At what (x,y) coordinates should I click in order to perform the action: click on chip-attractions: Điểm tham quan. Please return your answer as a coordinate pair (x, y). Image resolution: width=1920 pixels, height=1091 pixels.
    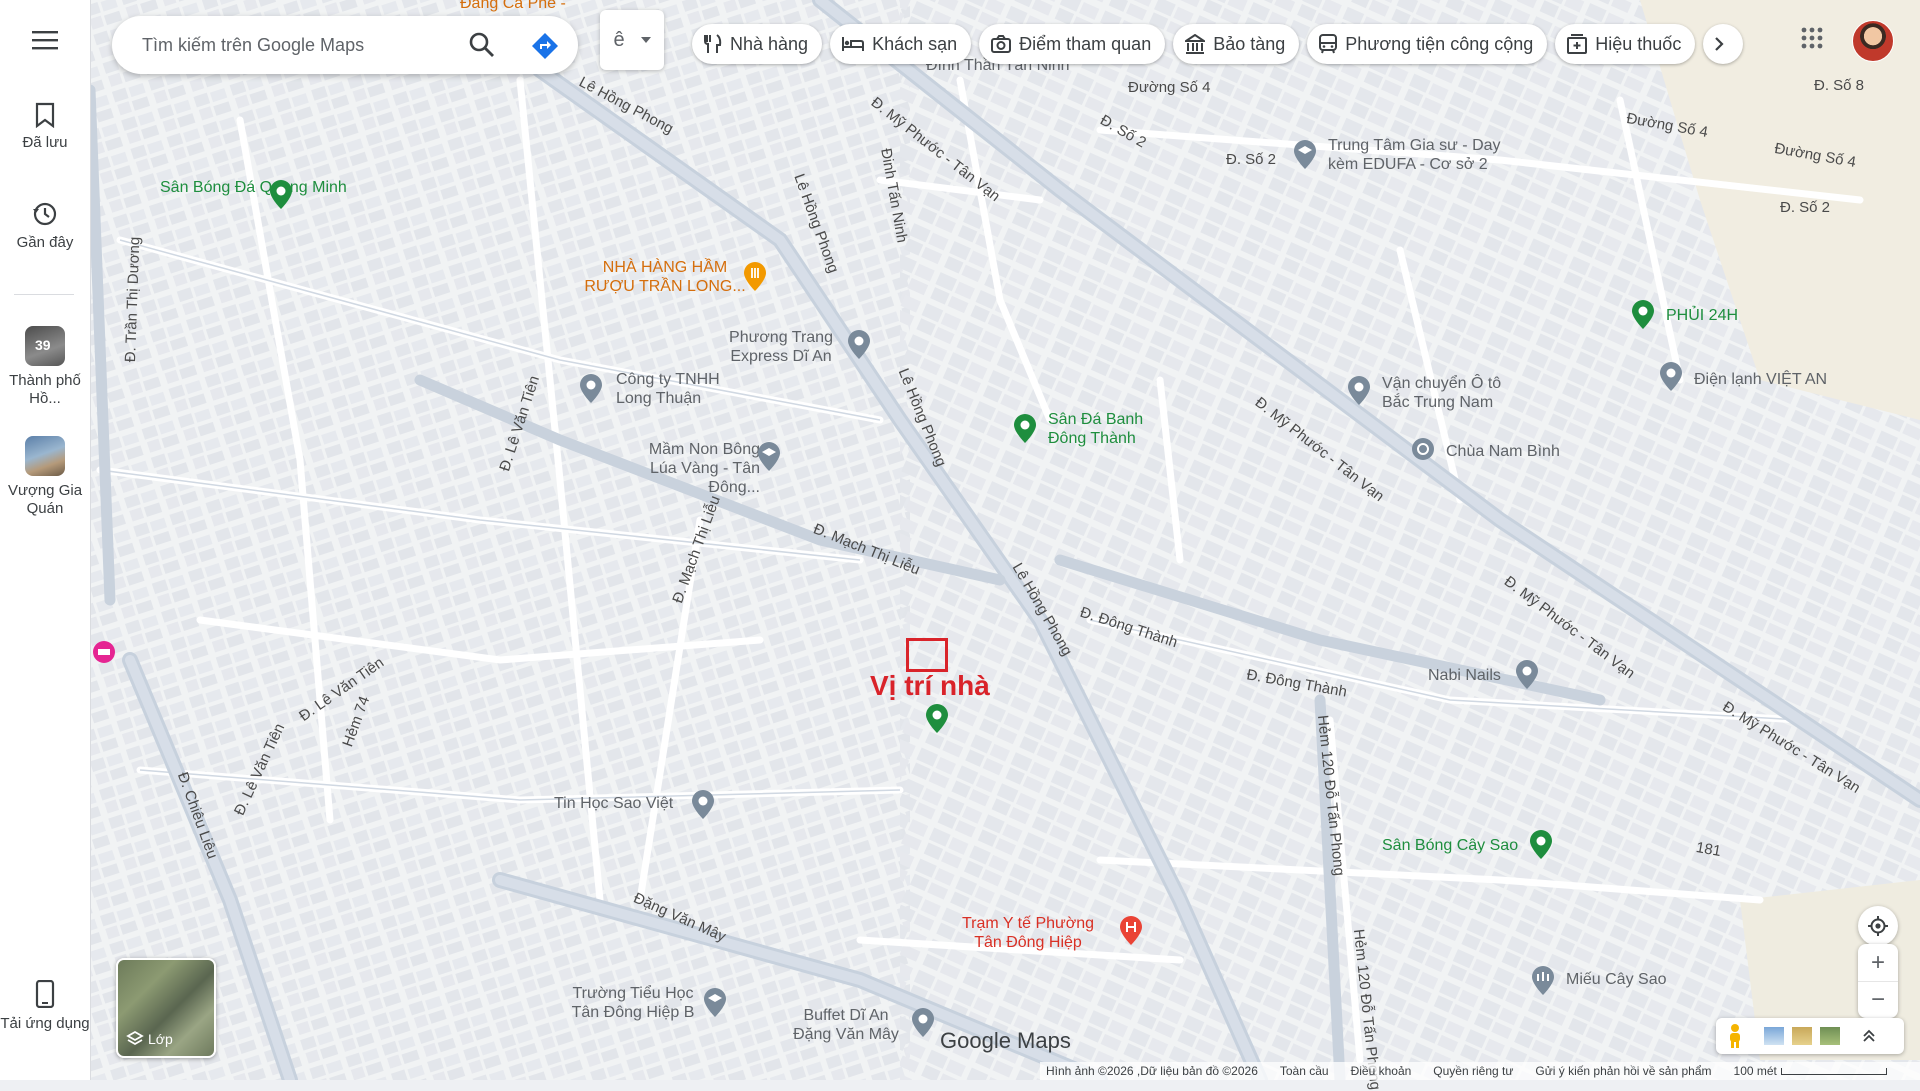
    Looking at the image, I should click on (1072, 44).